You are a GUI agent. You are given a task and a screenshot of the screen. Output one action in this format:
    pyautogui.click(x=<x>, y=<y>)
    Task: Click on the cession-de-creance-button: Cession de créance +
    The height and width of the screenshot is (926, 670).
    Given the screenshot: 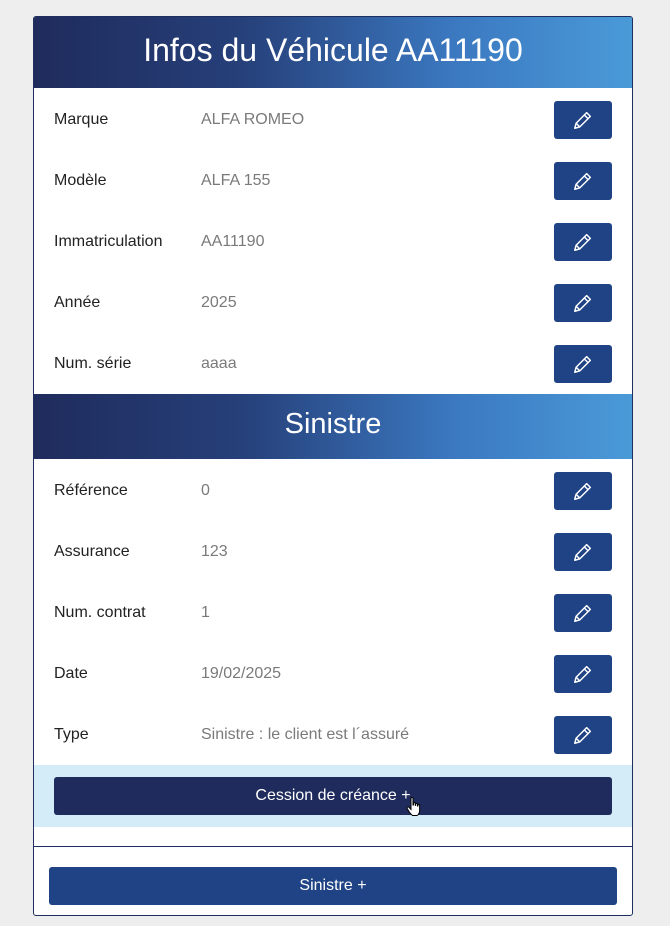 What is the action you would take?
    pyautogui.click(x=333, y=796)
    